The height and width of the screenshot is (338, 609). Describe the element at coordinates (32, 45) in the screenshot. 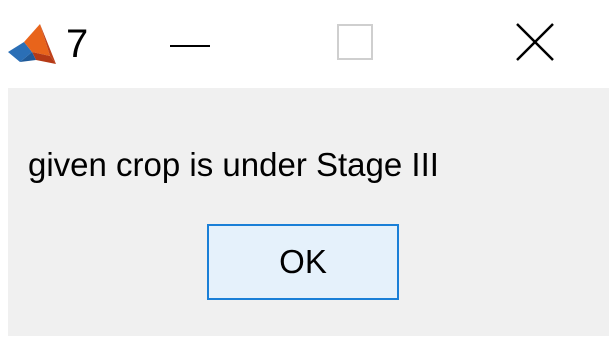

I see `matlab-icon` at that location.